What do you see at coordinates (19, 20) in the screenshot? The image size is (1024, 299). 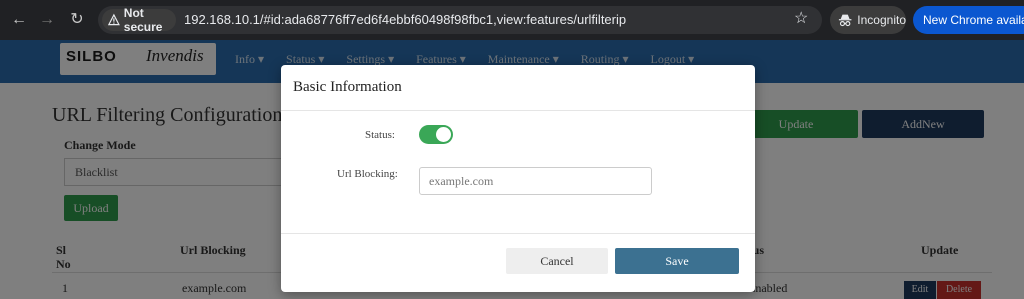 I see `back-icon: ←` at bounding box center [19, 20].